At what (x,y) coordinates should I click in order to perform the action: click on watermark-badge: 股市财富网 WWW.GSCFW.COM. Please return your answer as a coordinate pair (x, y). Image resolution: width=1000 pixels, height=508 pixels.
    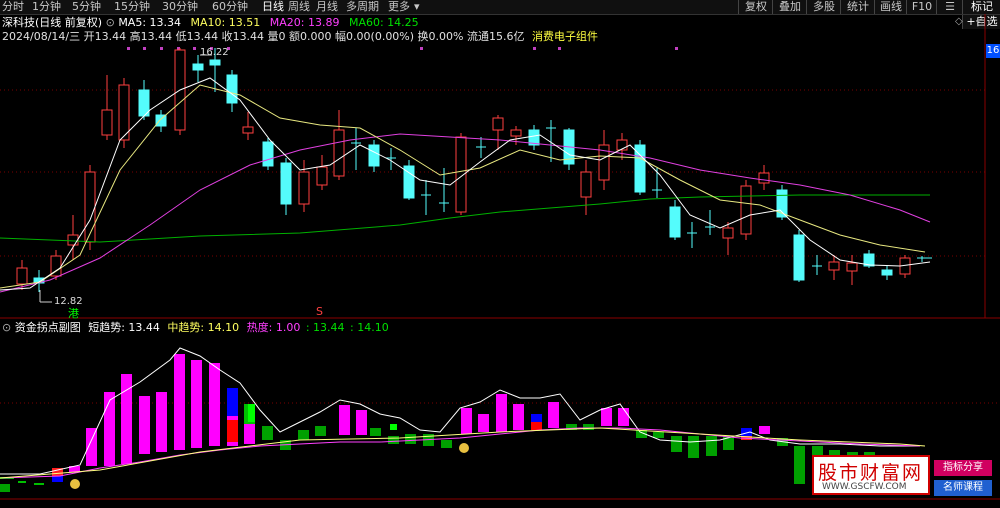
    Looking at the image, I should click on (871, 475).